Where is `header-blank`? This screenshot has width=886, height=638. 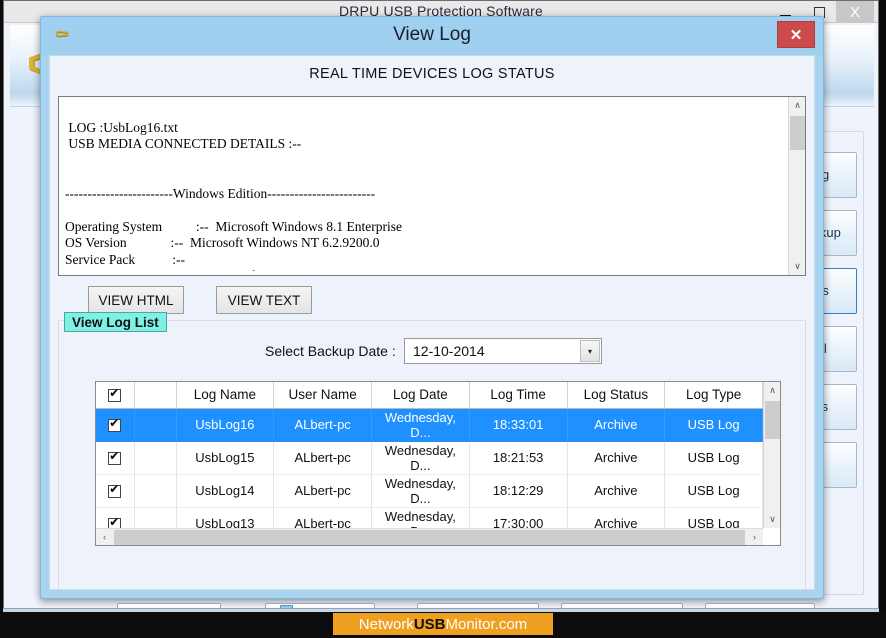 header-blank is located at coordinates (155, 395).